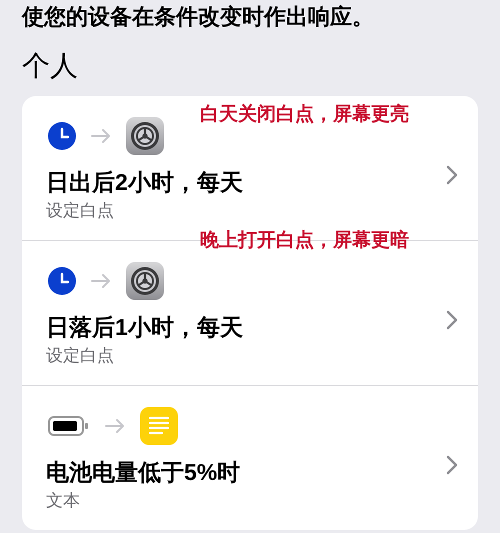 Image resolution: width=500 pixels, height=533 pixels. What do you see at coordinates (304, 240) in the screenshot?
I see `annotation-text: 晚上打开白点，屏幕更暗` at bounding box center [304, 240].